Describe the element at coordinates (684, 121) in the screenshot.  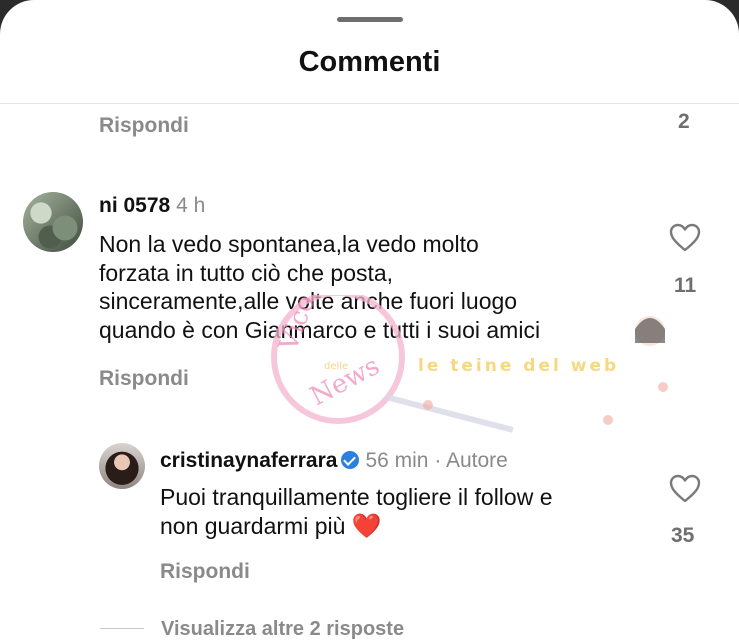
I see `previous-like-count: 2` at that location.